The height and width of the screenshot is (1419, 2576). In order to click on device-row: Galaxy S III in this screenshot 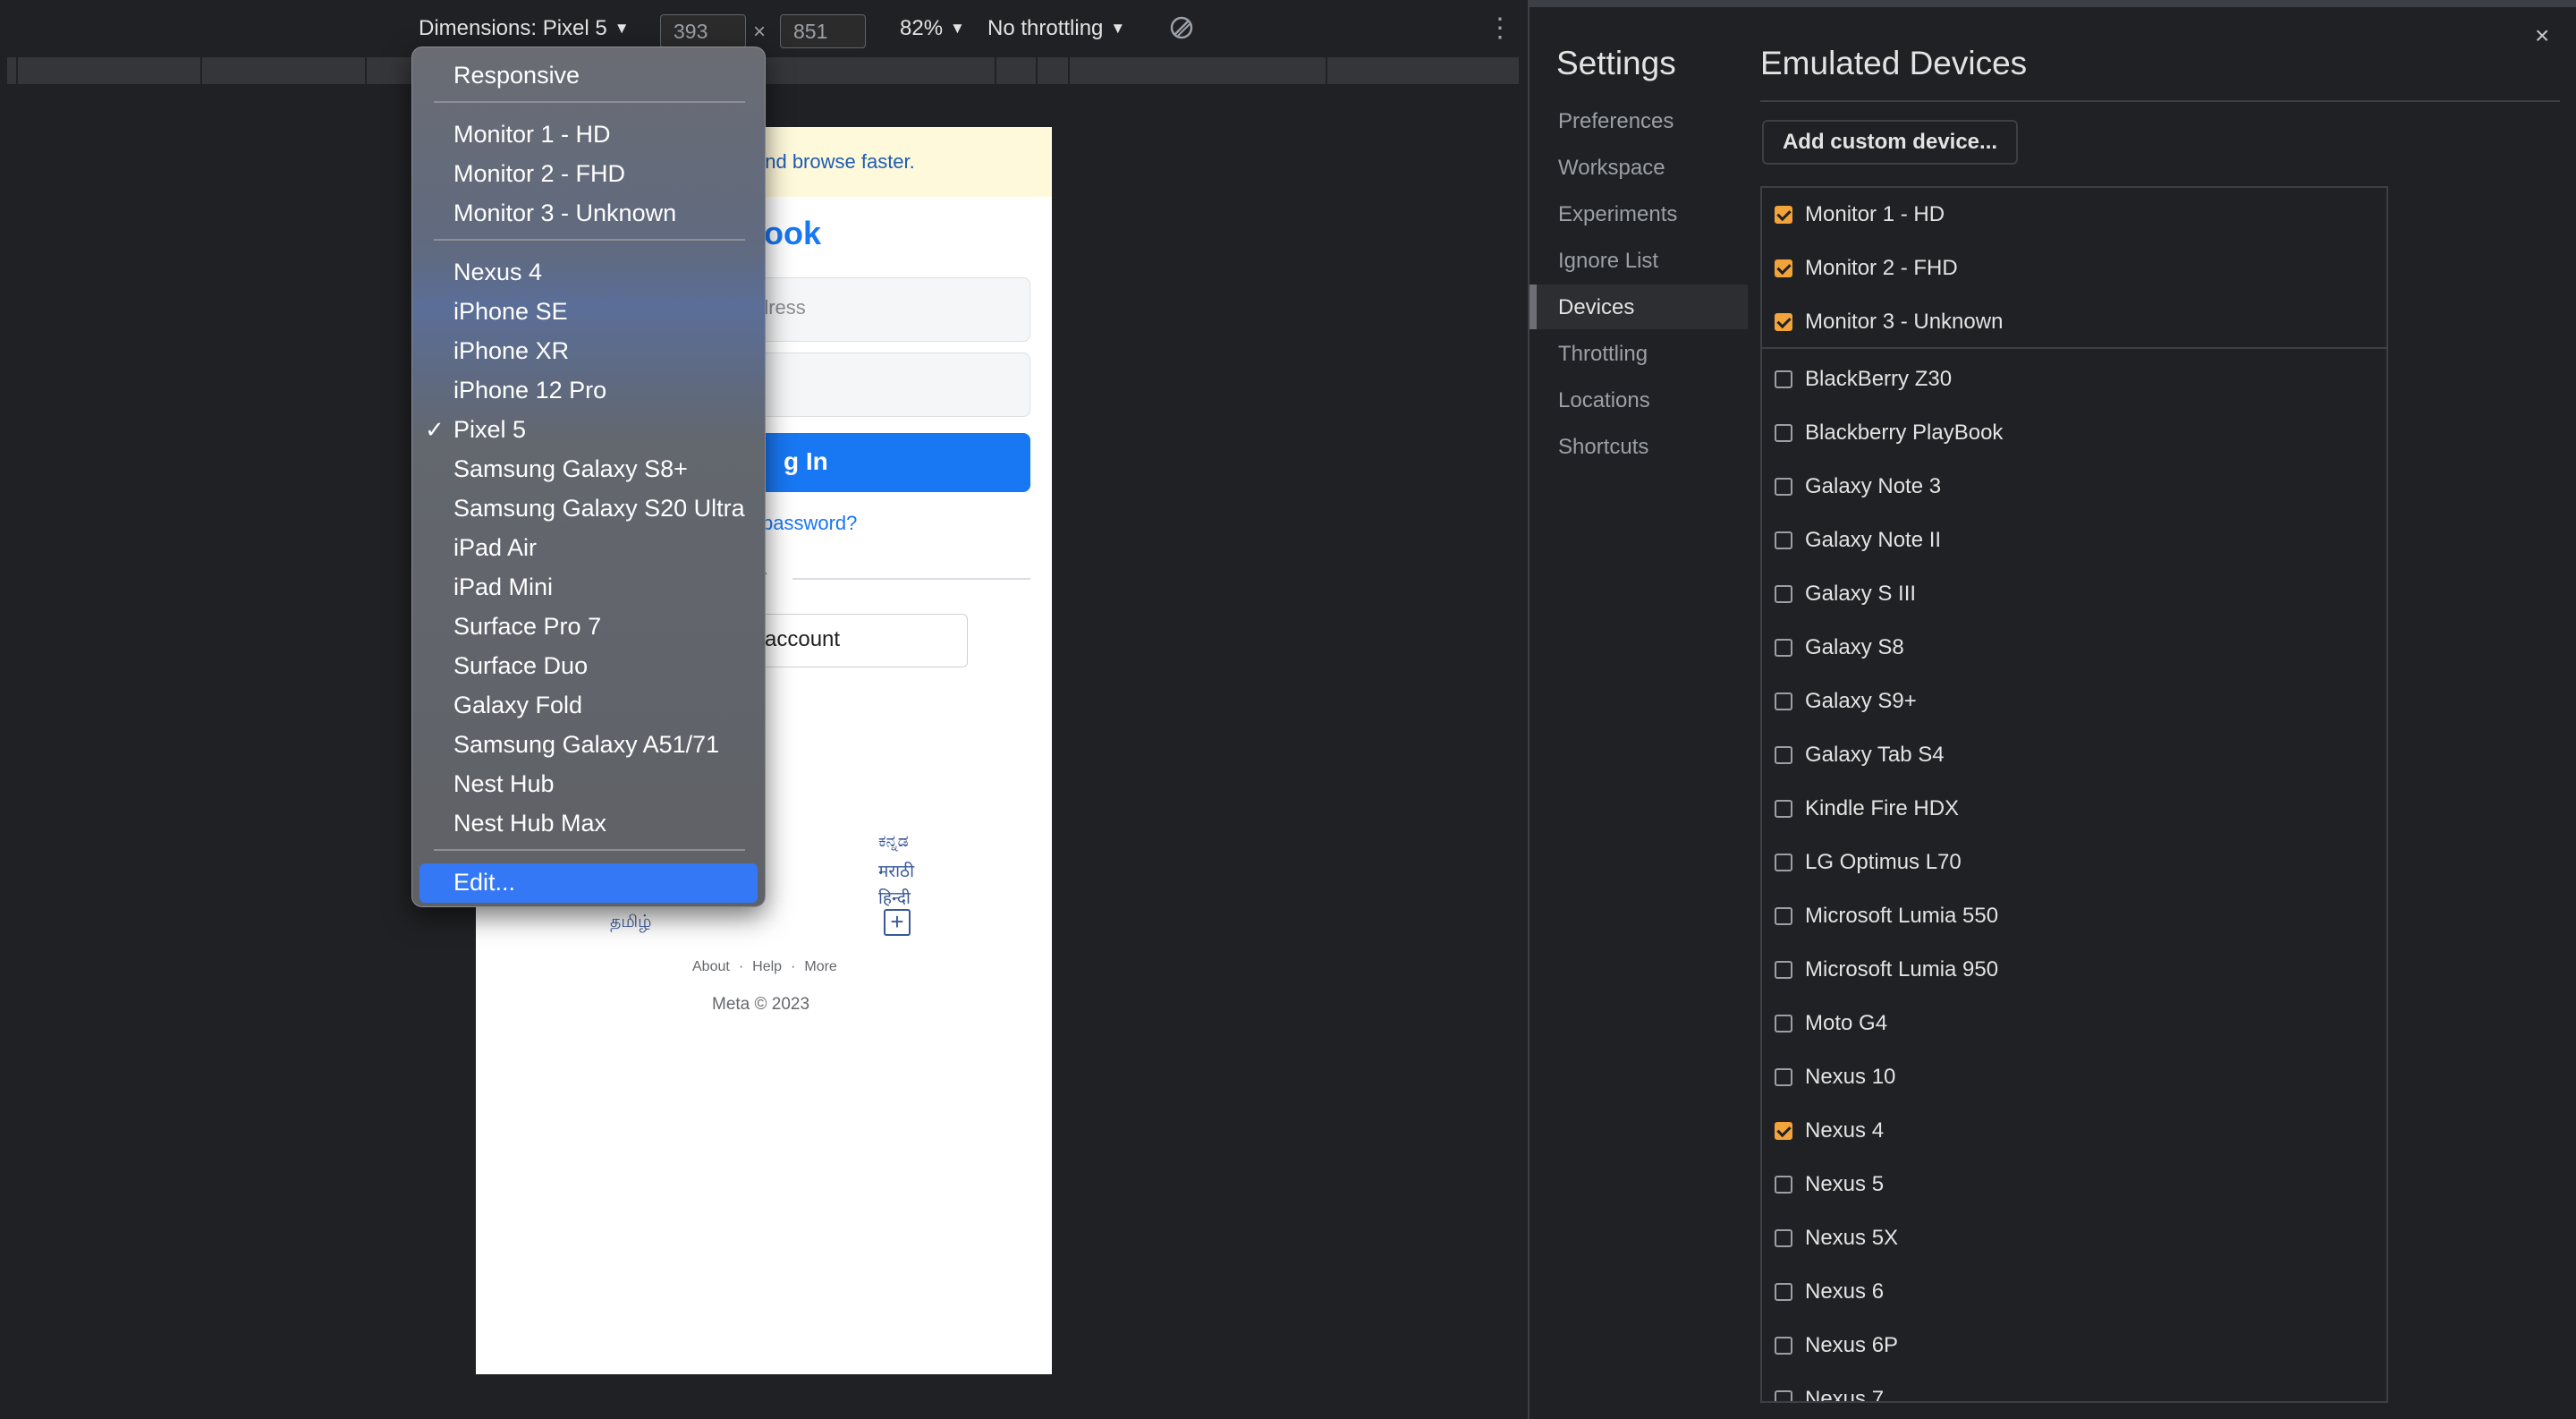, I will do `click(2074, 594)`.